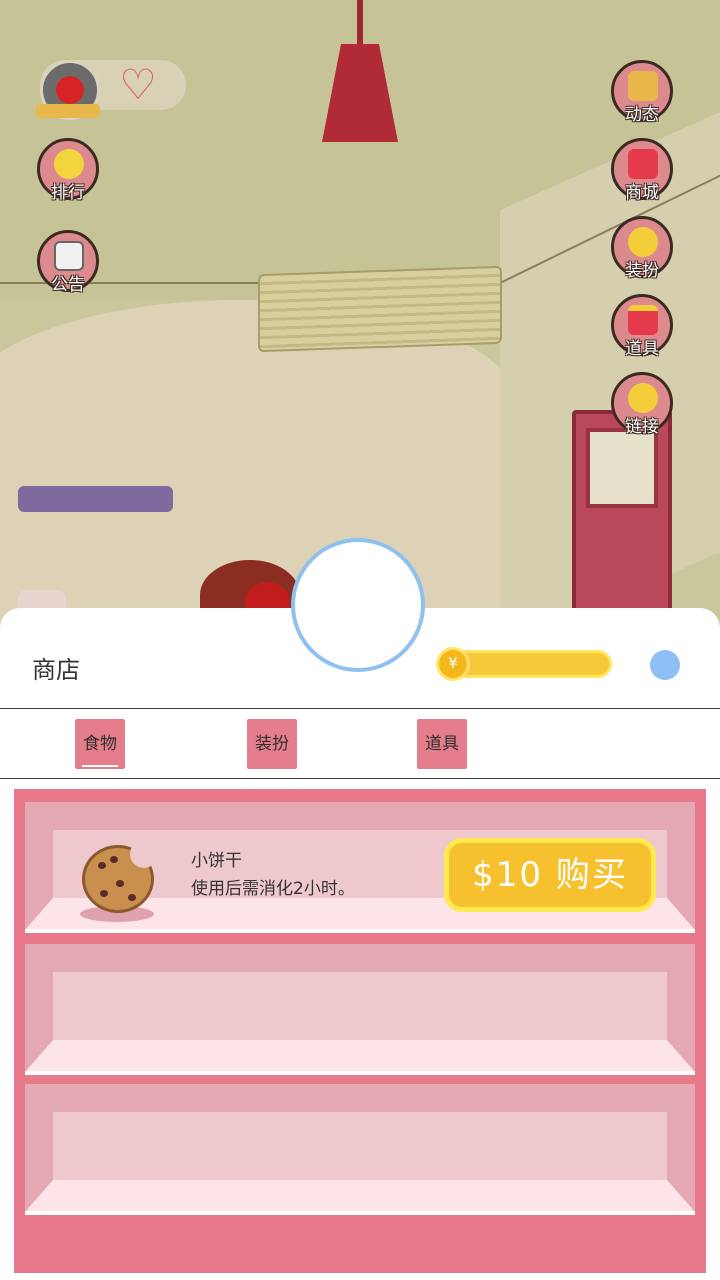  What do you see at coordinates (380, 309) in the screenshot?
I see `air-conditioner` at bounding box center [380, 309].